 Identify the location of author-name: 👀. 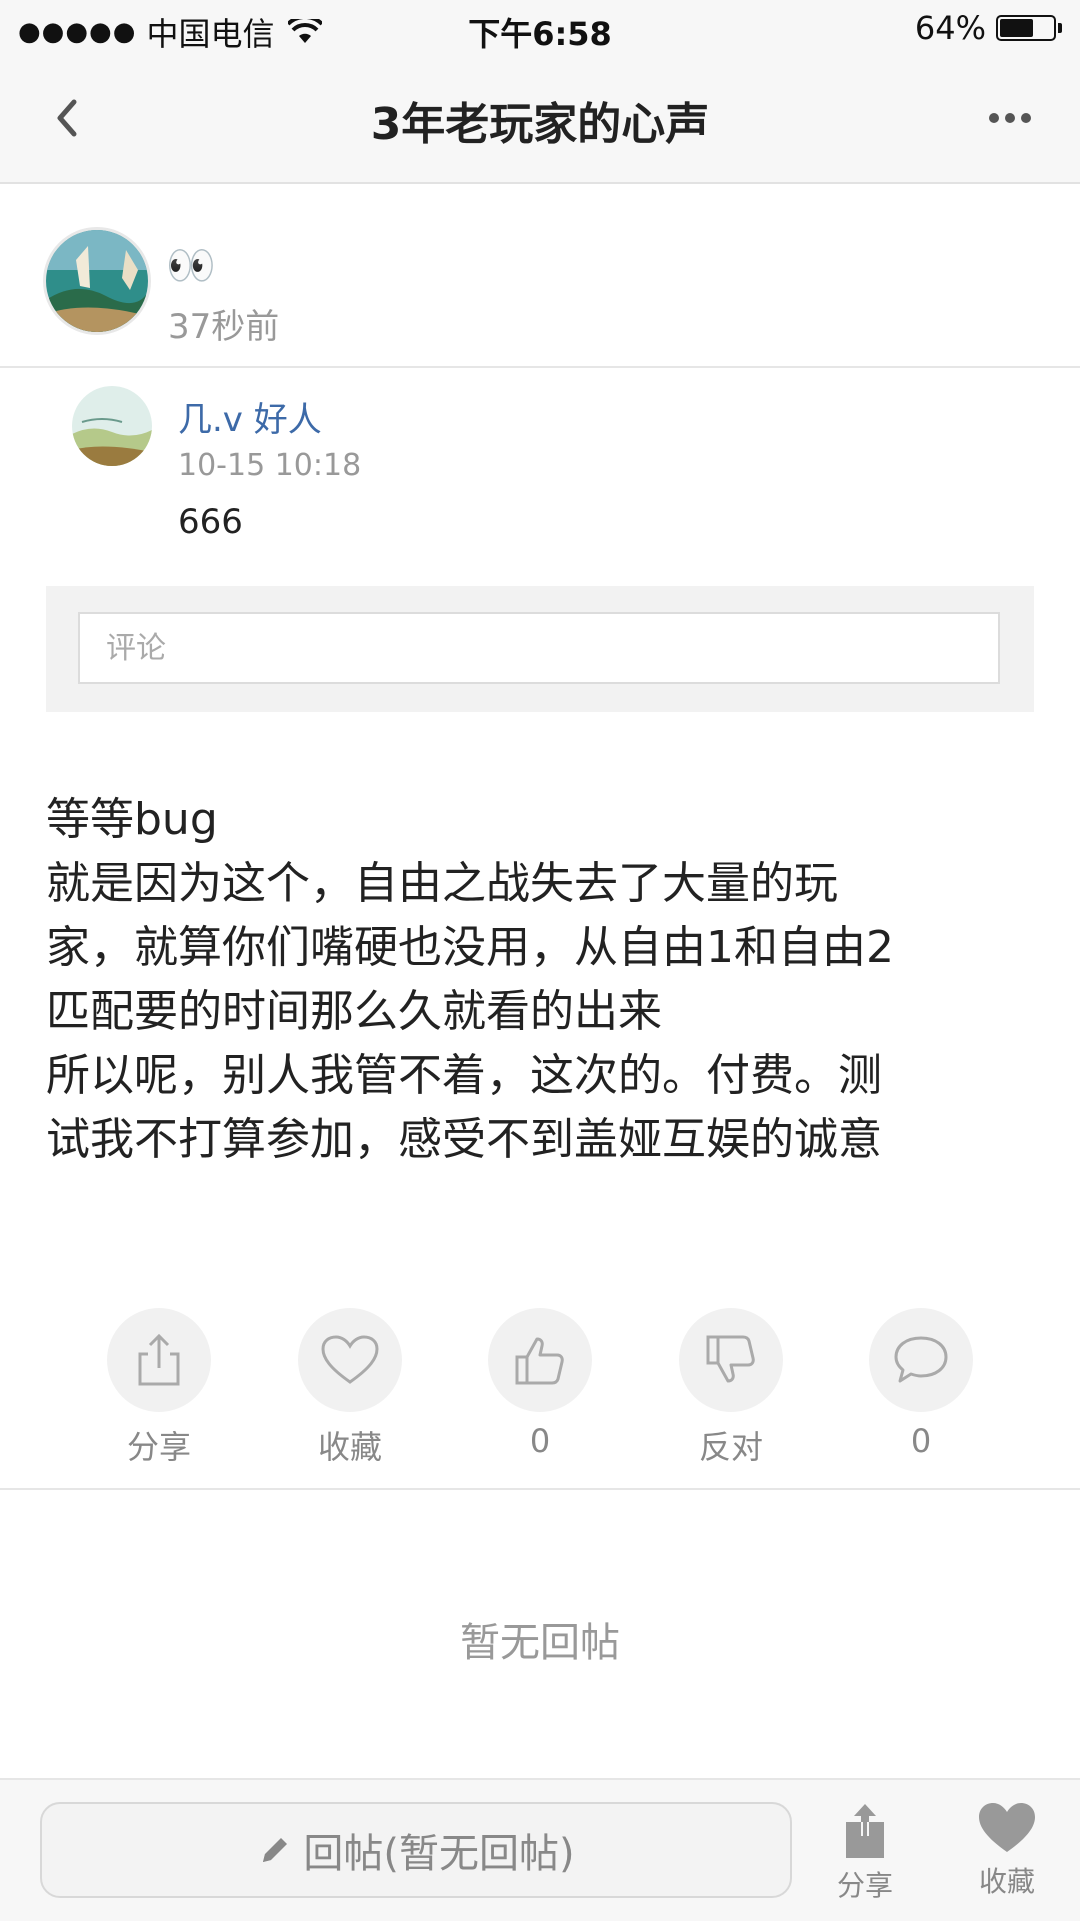
(191, 266).